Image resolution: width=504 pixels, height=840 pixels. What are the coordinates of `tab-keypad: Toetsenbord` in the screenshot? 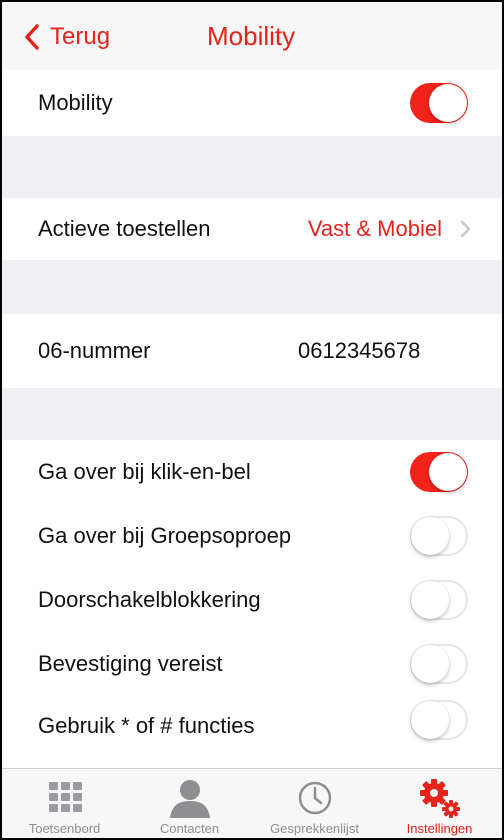 It's located at (64, 803).